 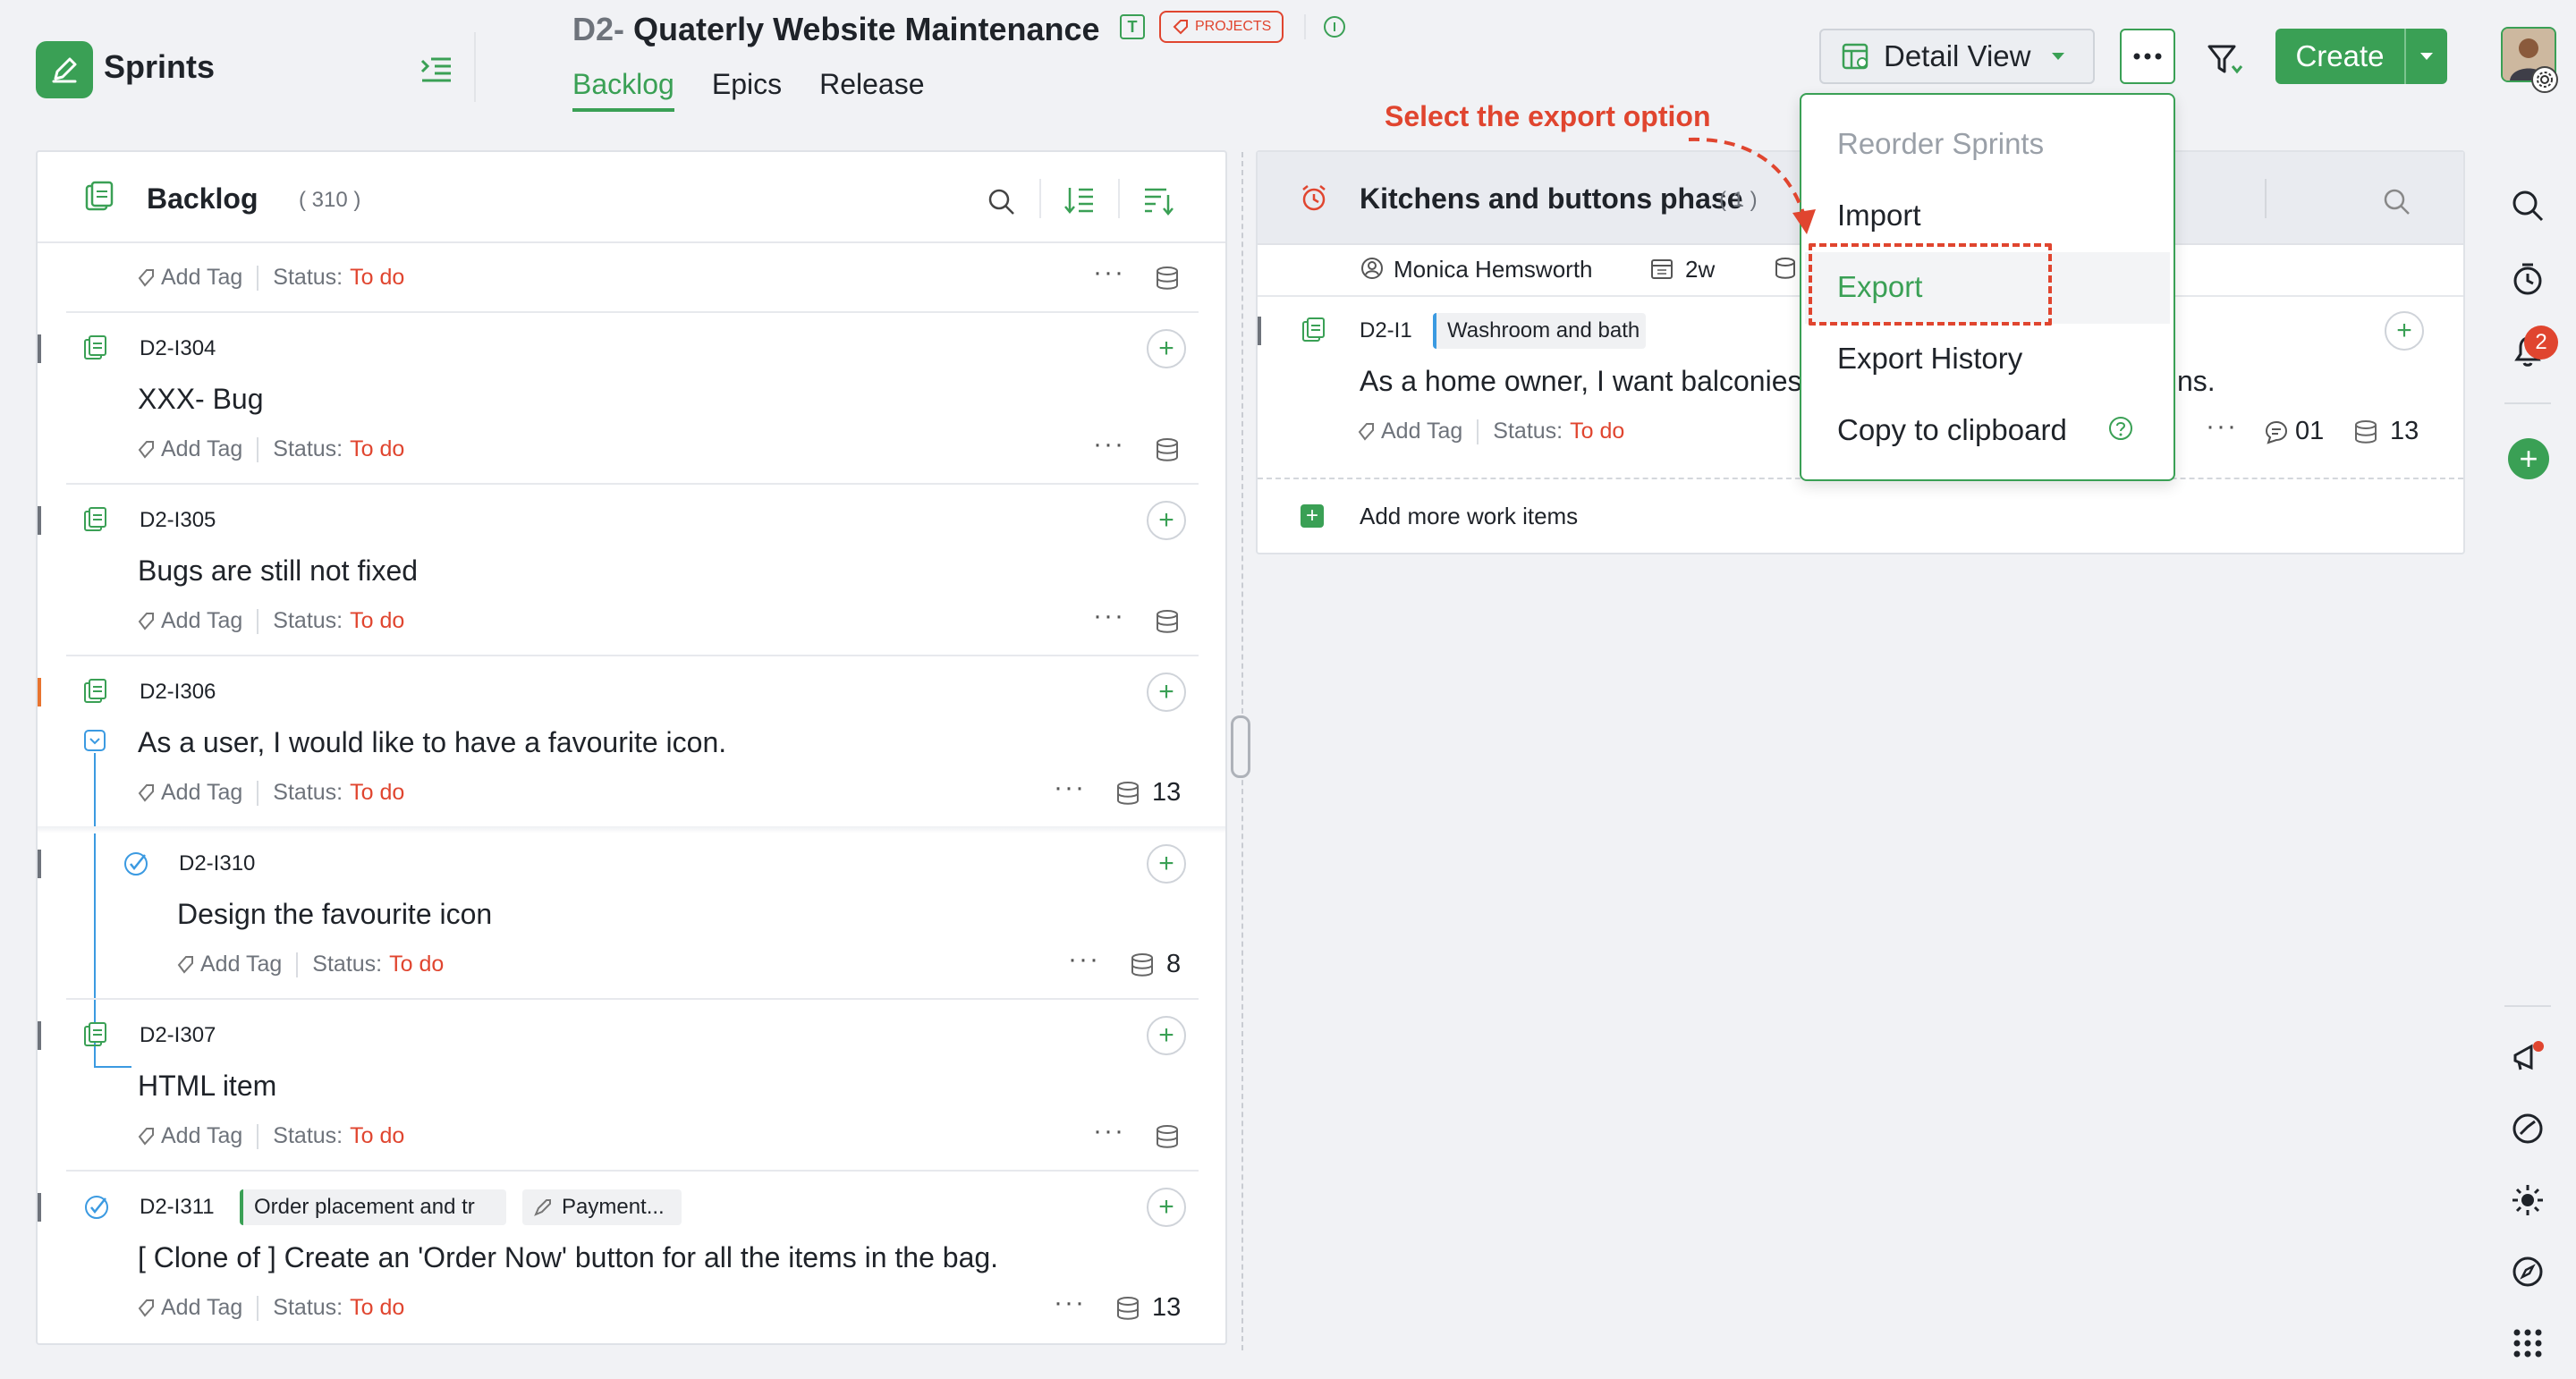 I want to click on menu-item-import: Import, so click(x=1879, y=216).